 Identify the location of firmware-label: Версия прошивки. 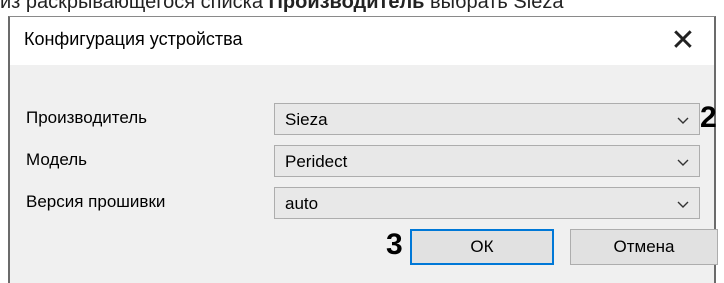
(96, 201).